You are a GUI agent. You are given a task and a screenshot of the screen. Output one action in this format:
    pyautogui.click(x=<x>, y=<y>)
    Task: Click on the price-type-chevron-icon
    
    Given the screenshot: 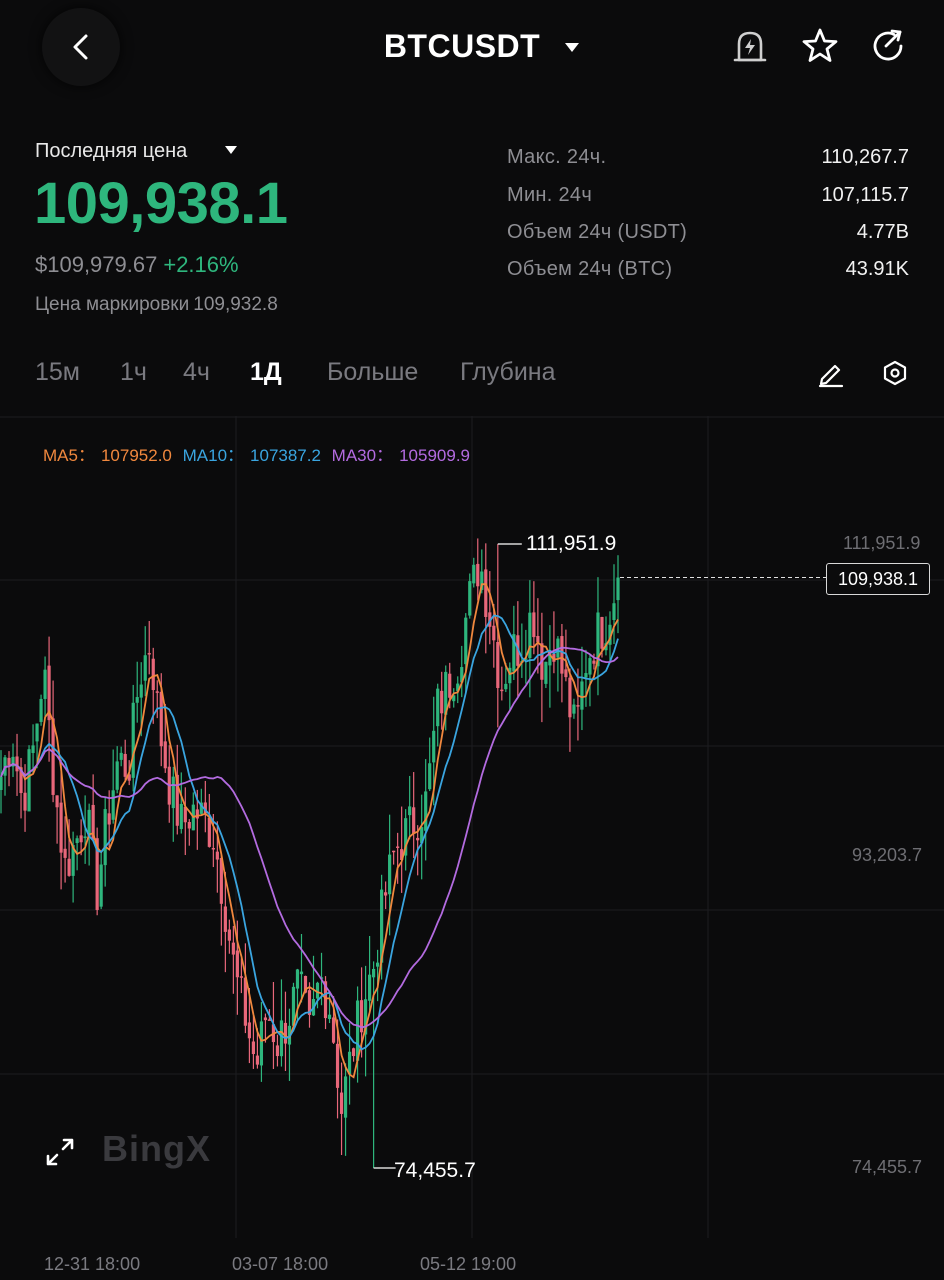 What is the action you would take?
    pyautogui.click(x=231, y=150)
    